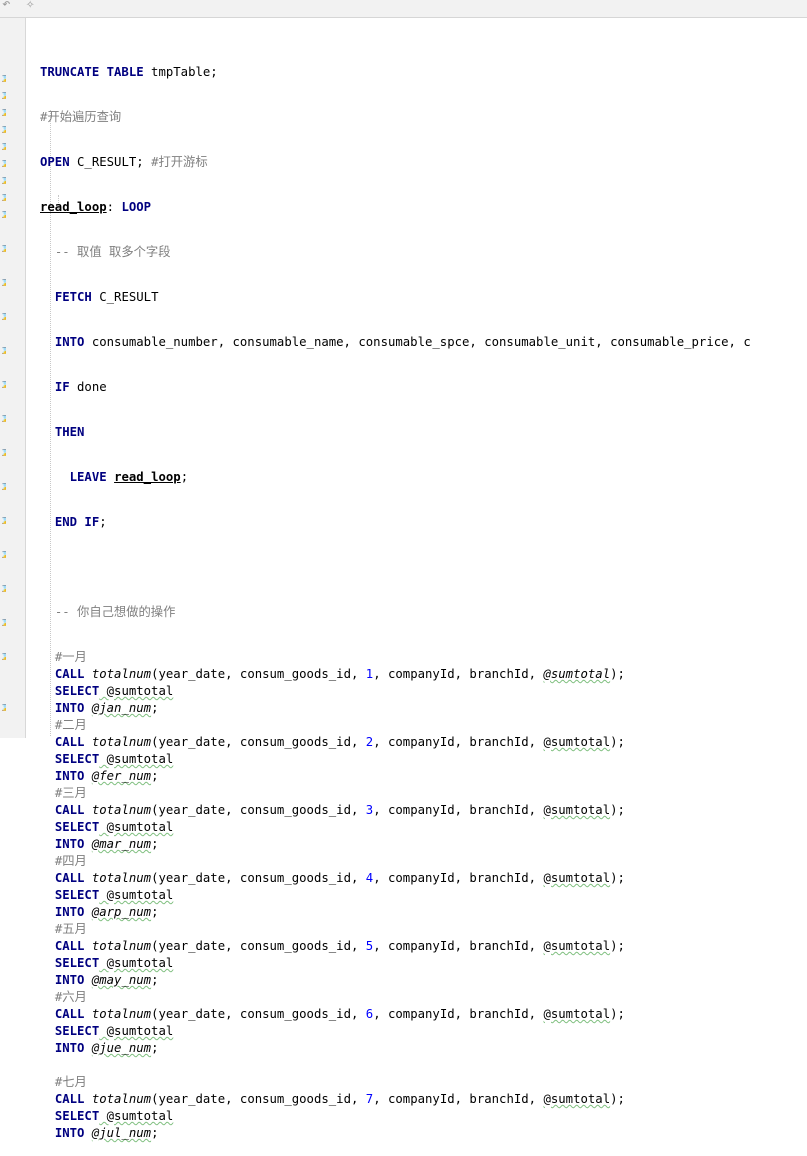 This screenshot has width=807, height=1156. Describe the element at coordinates (395, 657) in the screenshot. I see `code-line: #一月` at that location.